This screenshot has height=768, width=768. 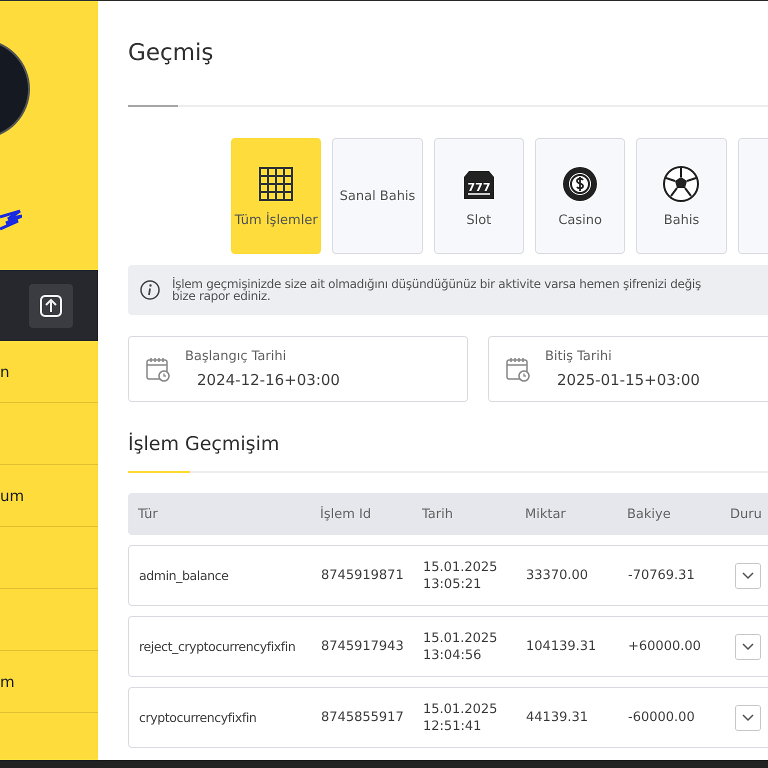 What do you see at coordinates (198, 717) in the screenshot?
I see `table-cell-text: cryptocurrencyfixfin` at bounding box center [198, 717].